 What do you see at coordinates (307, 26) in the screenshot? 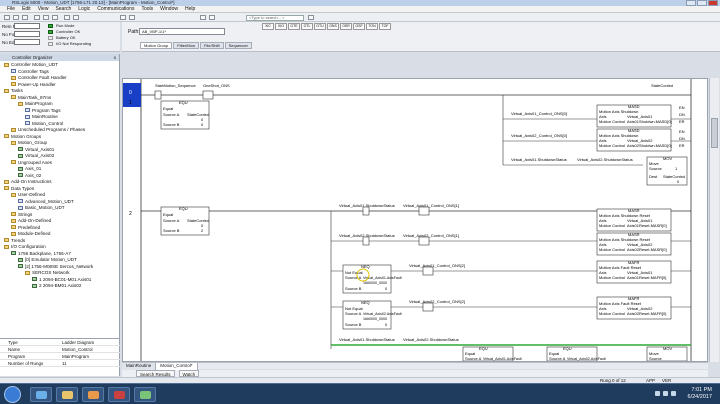
I see `instr-otl: OTL` at bounding box center [307, 26].